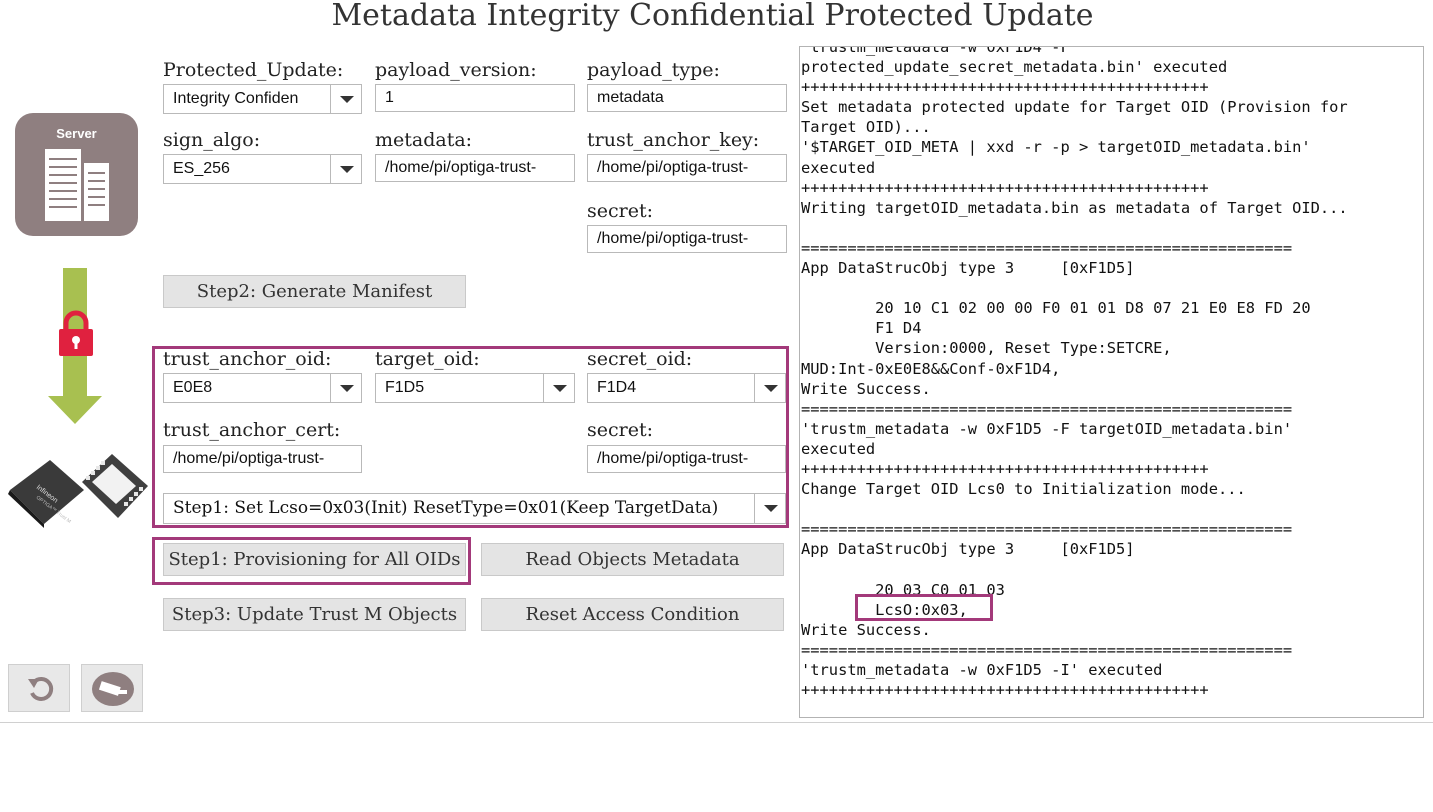  Describe the element at coordinates (262, 459) in the screenshot. I see `trust-anchor-cert-field: /home/pi/optiga-trust-` at that location.